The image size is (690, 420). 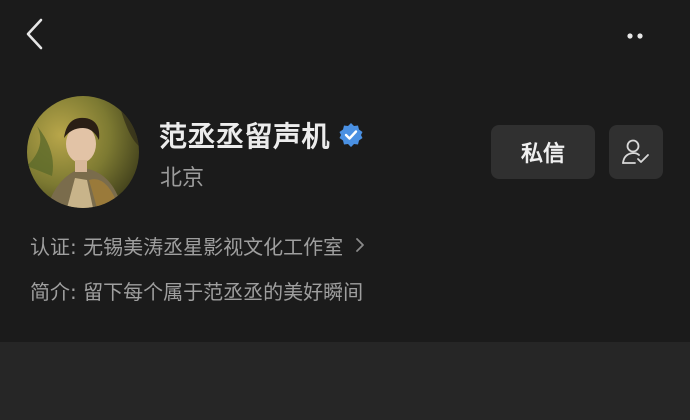 I want to click on avatar-image, so click(x=83, y=152).